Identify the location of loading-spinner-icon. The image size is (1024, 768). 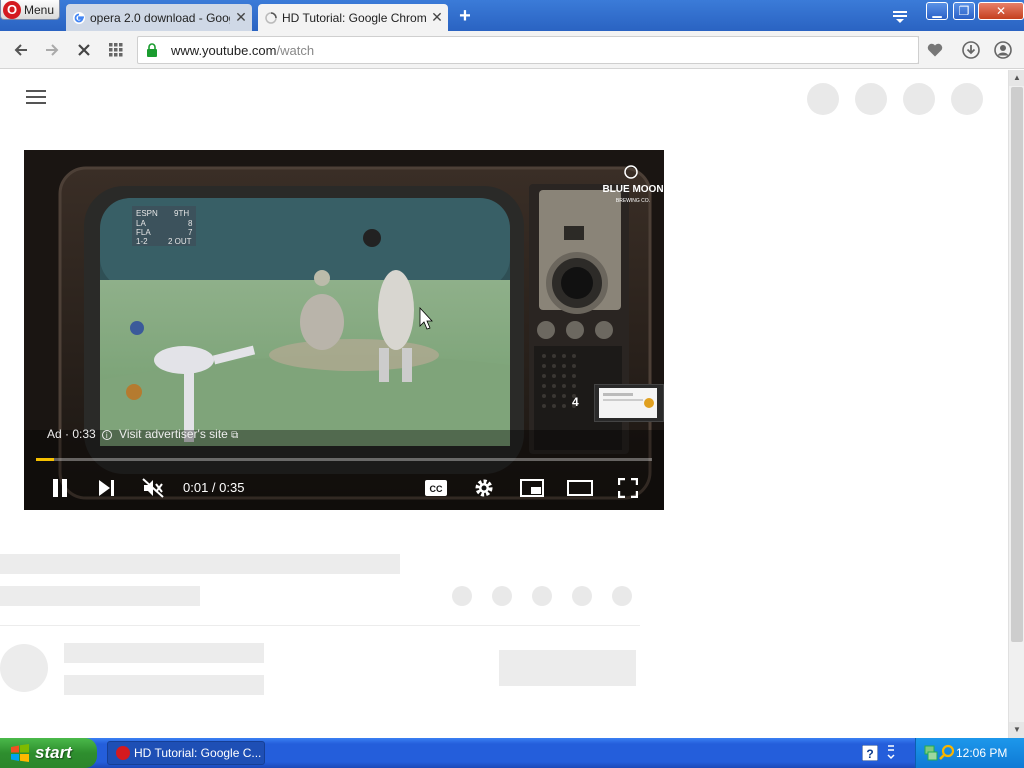
(271, 17).